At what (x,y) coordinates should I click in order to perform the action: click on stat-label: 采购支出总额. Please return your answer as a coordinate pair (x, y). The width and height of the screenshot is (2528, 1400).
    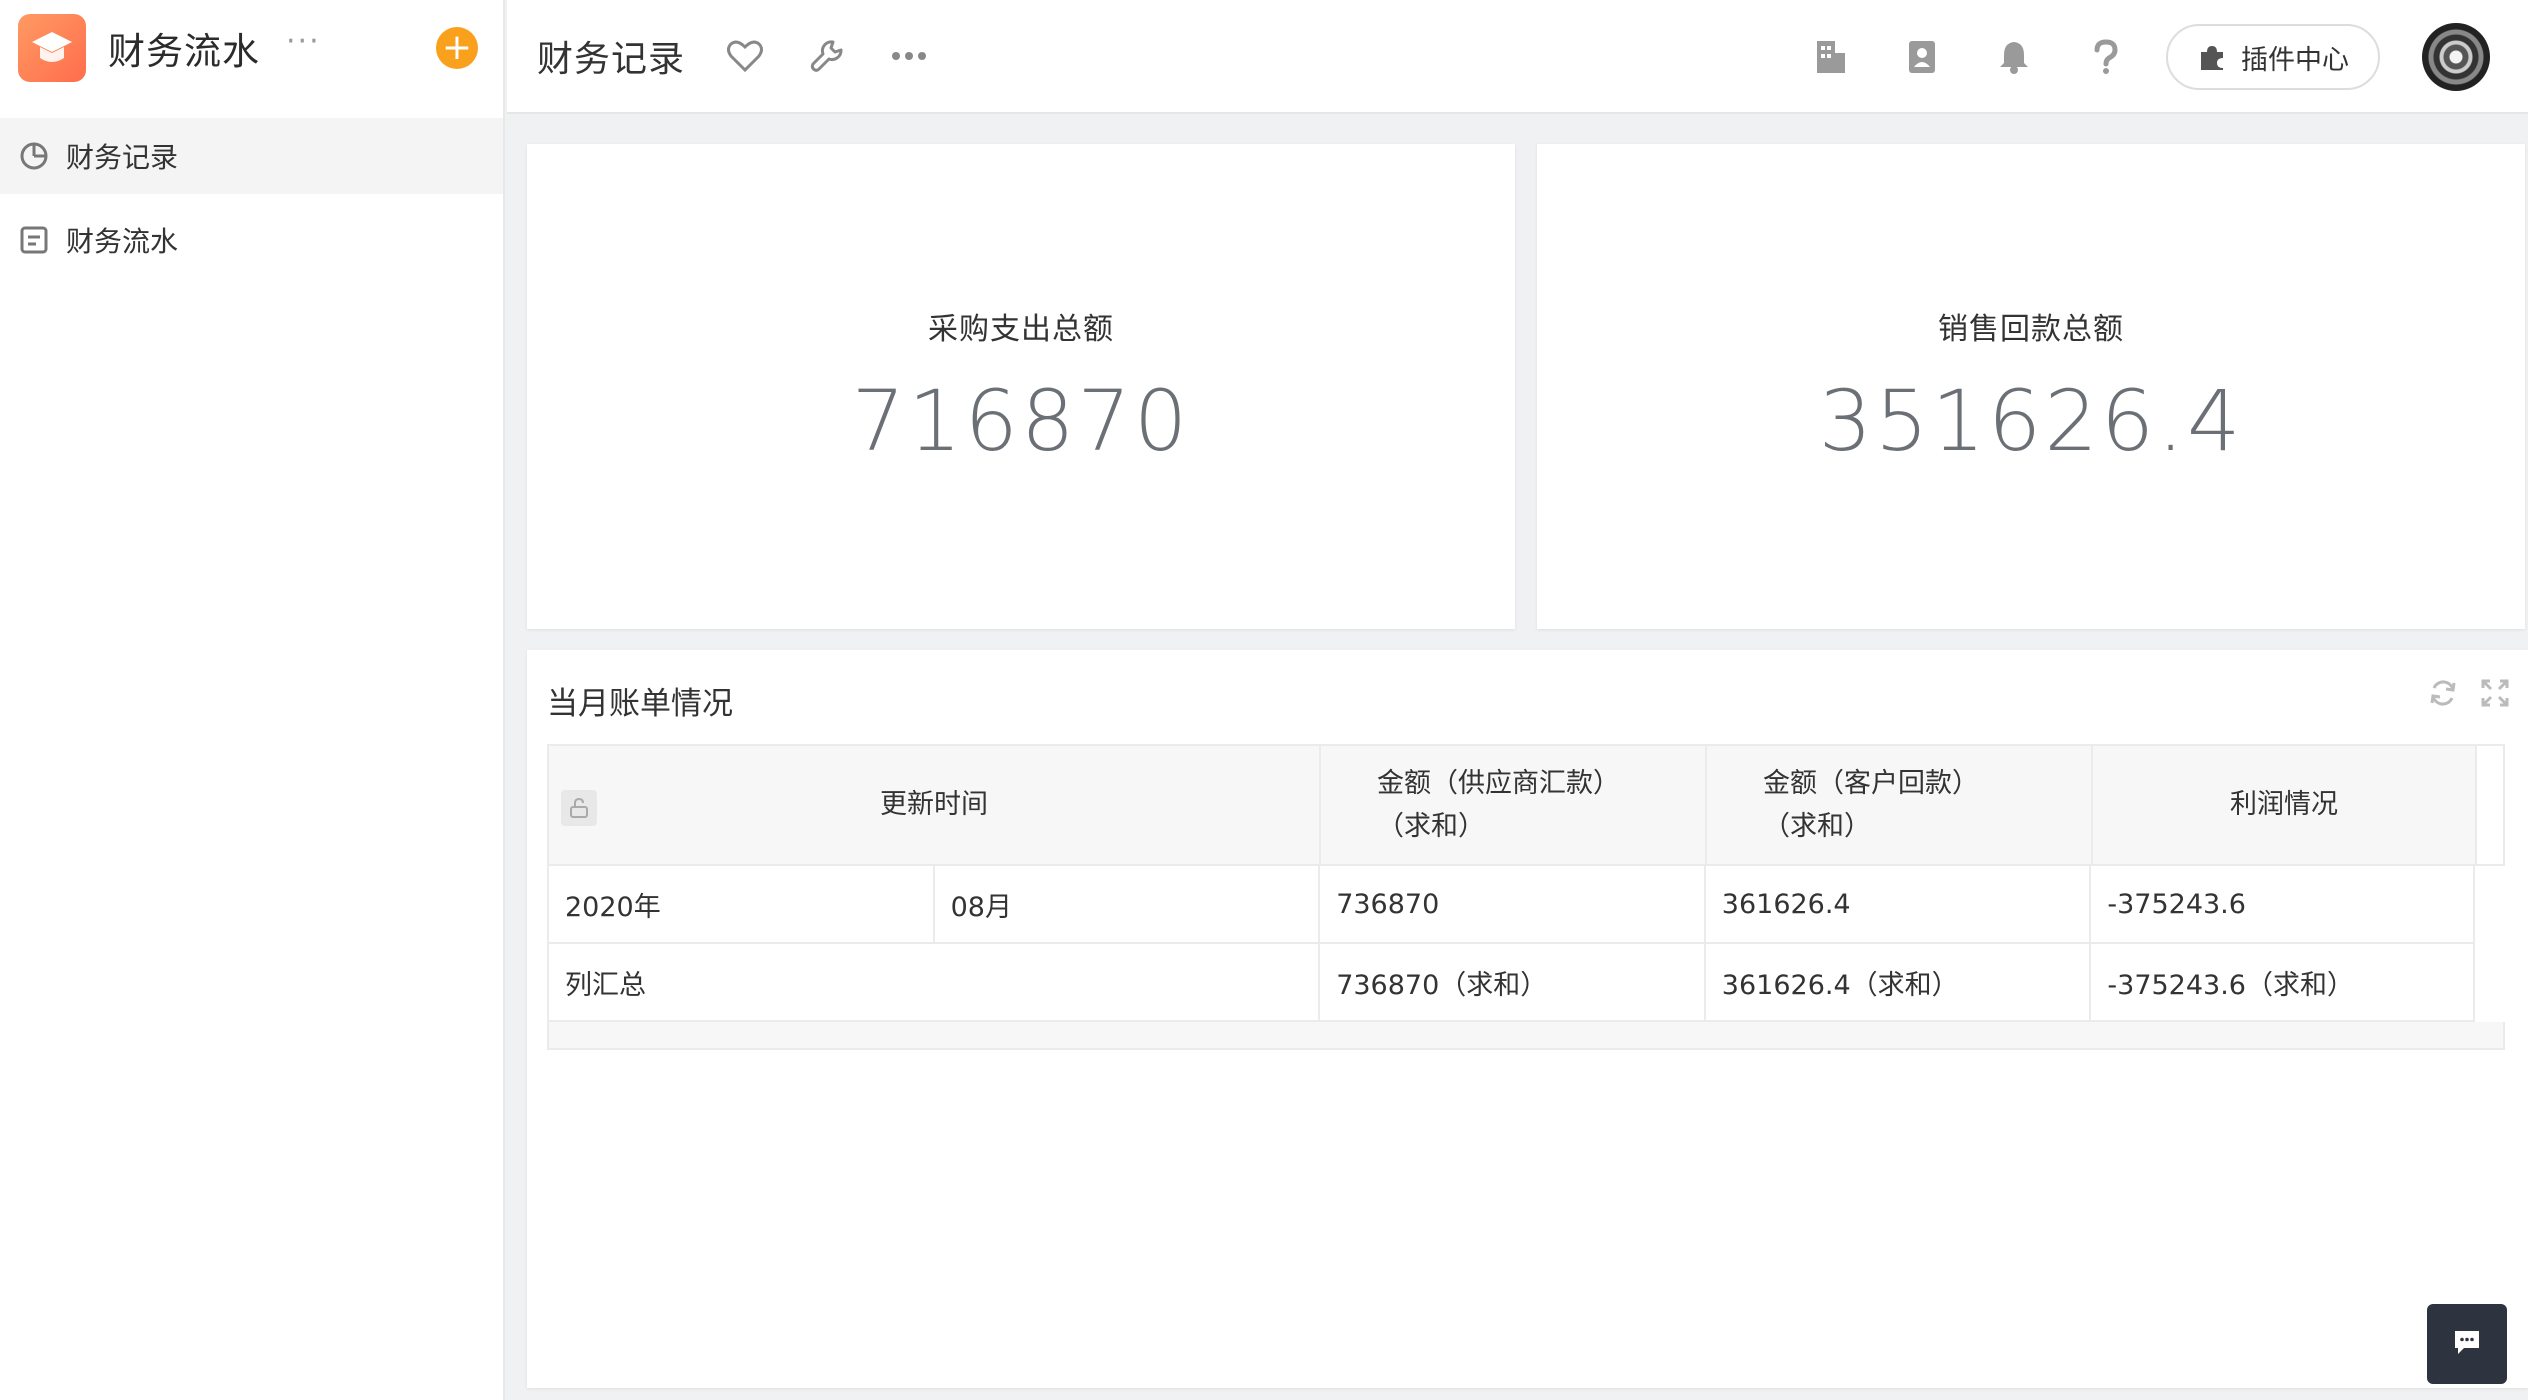
    Looking at the image, I should click on (1021, 329).